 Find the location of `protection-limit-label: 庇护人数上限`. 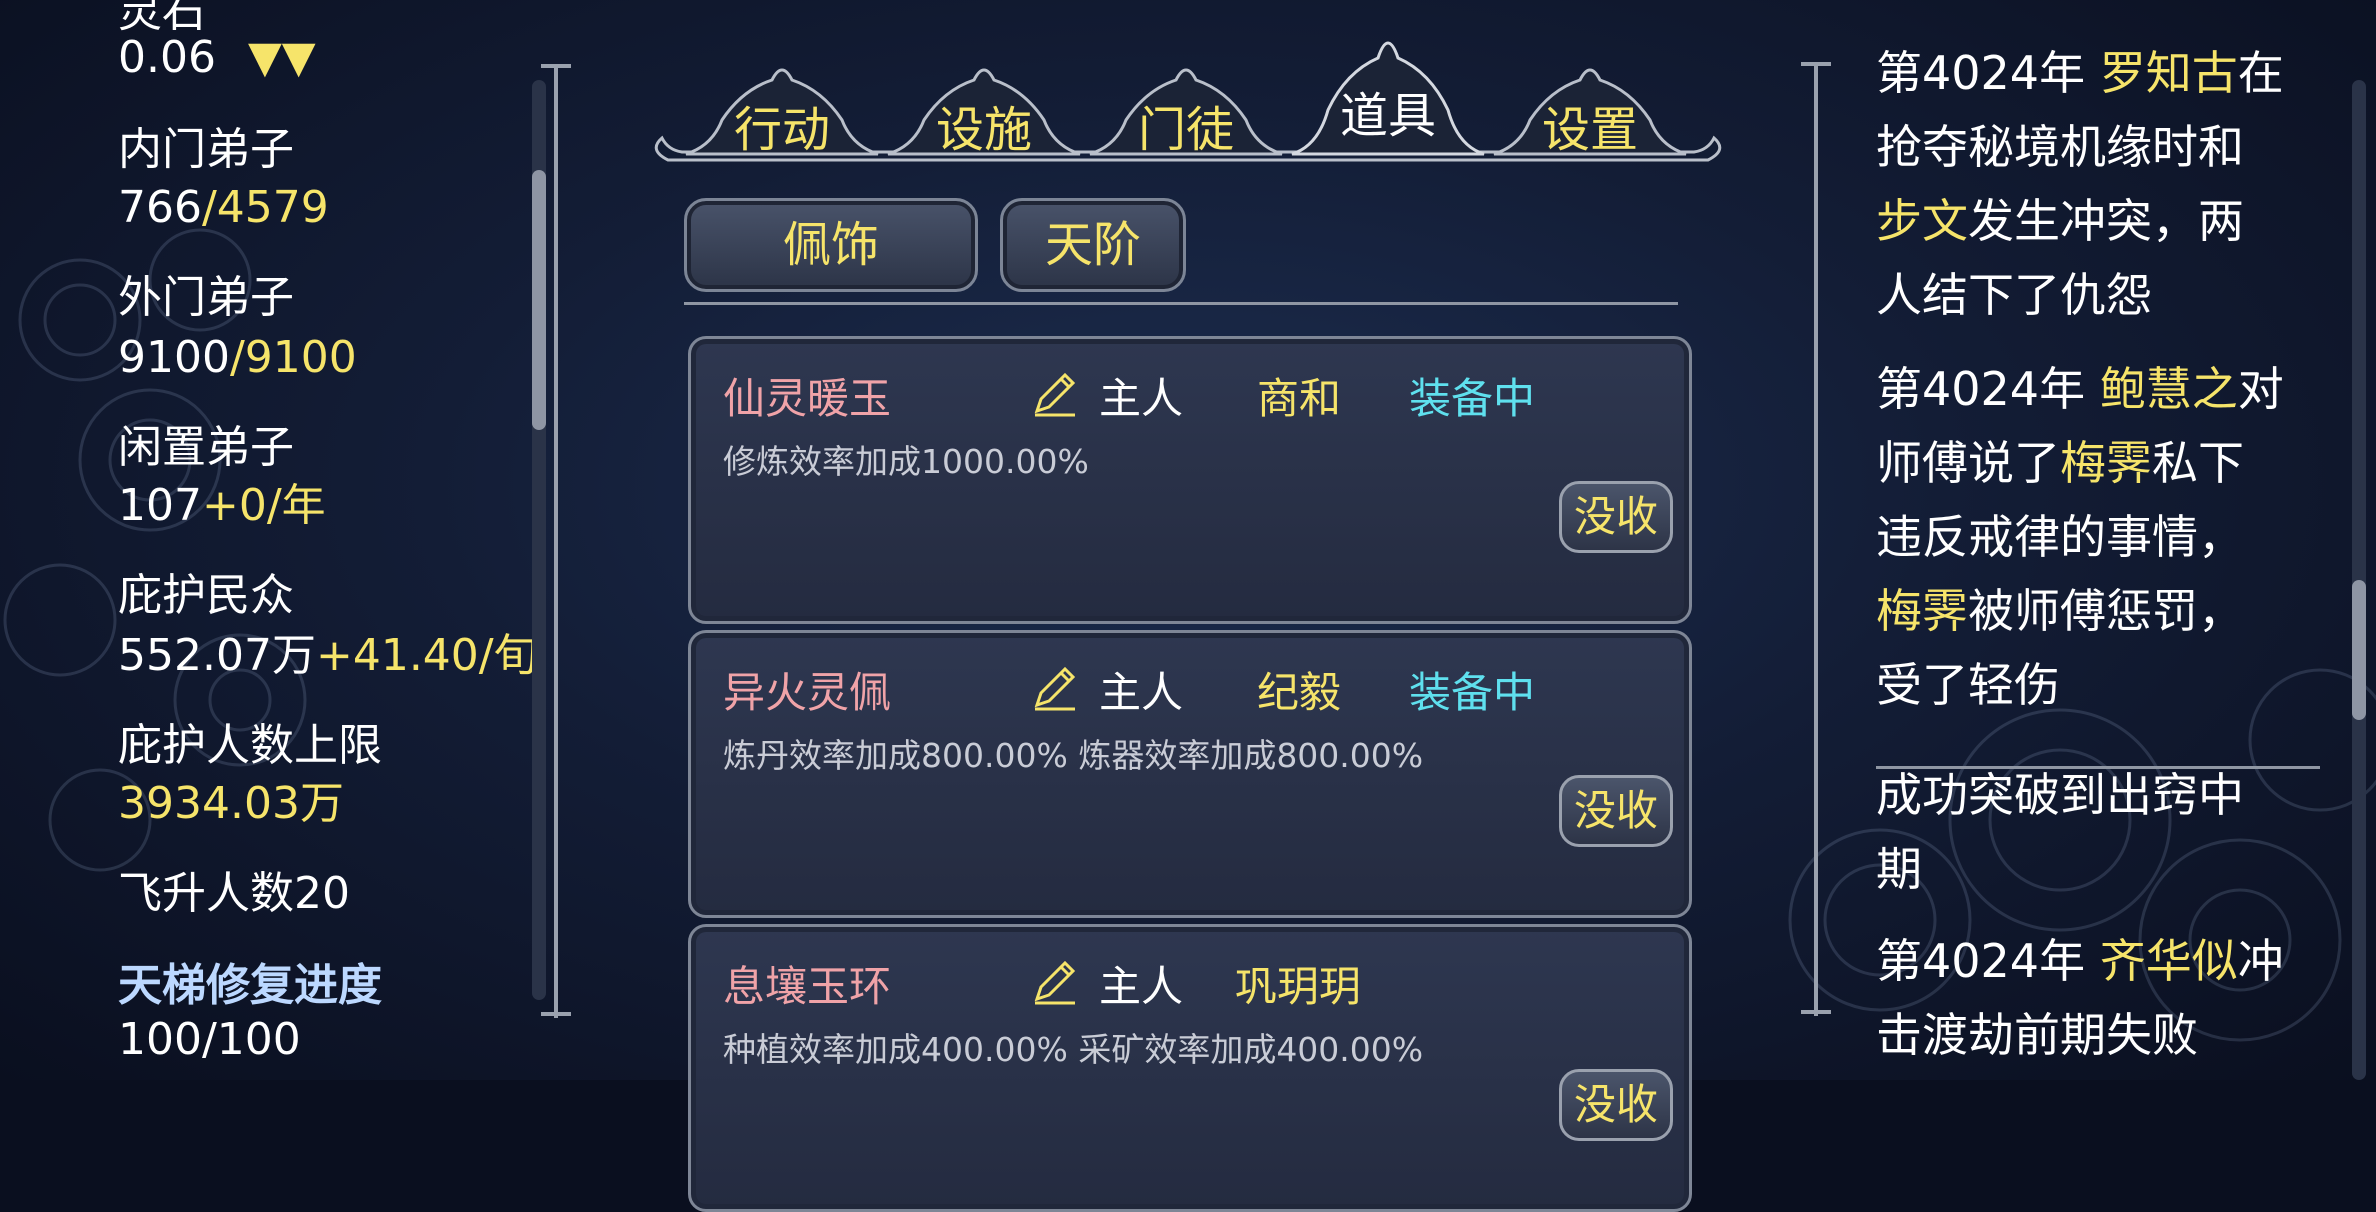

protection-limit-label: 庇护人数上限 is located at coordinates (250, 745).